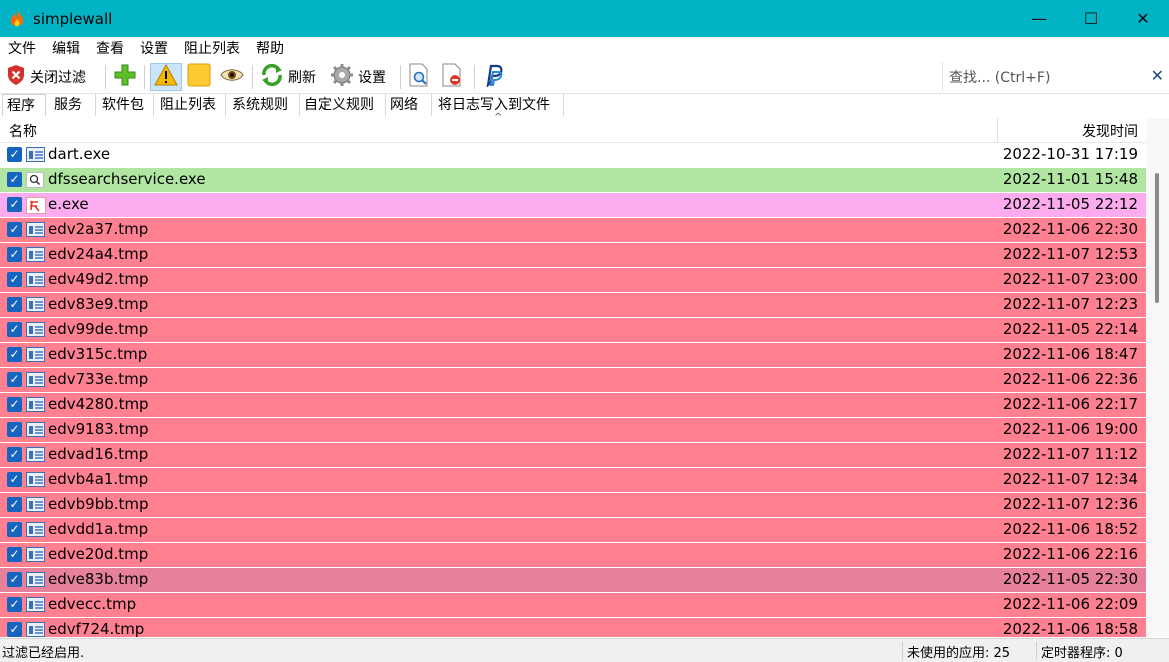  Describe the element at coordinates (573, 330) in the screenshot. I see `table-row: ✓ edv99de.tmp 2022-11-05 22:14` at that location.